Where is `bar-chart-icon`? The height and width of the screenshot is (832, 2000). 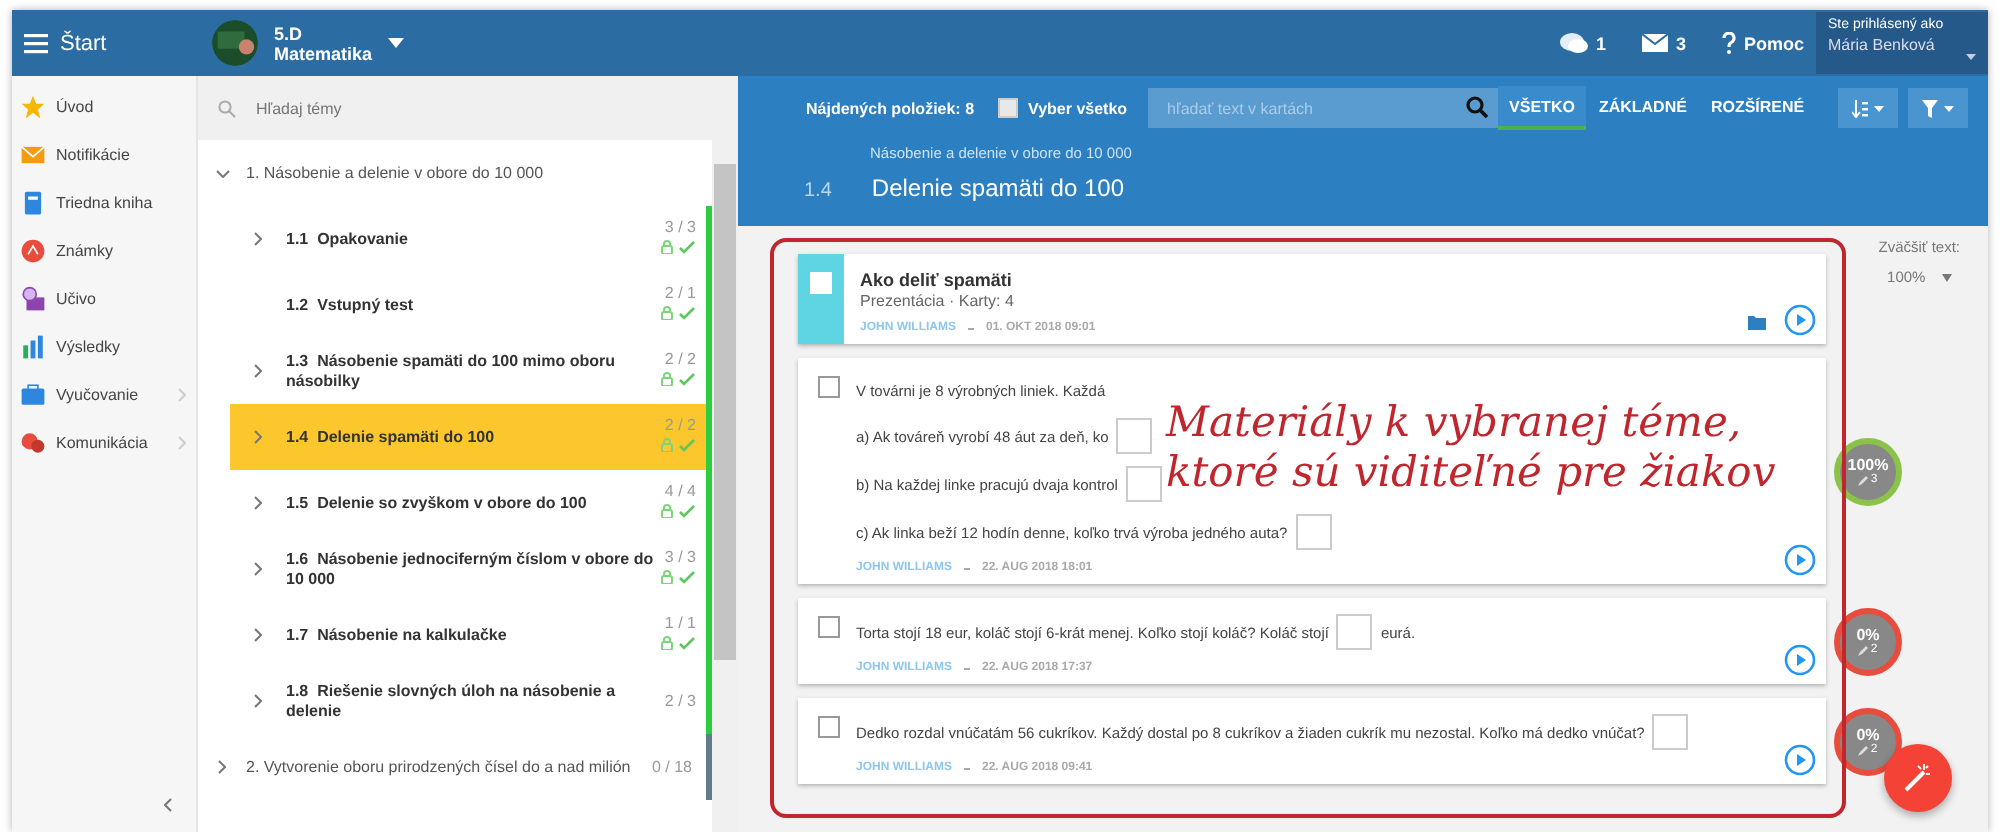 bar-chart-icon is located at coordinates (33, 346).